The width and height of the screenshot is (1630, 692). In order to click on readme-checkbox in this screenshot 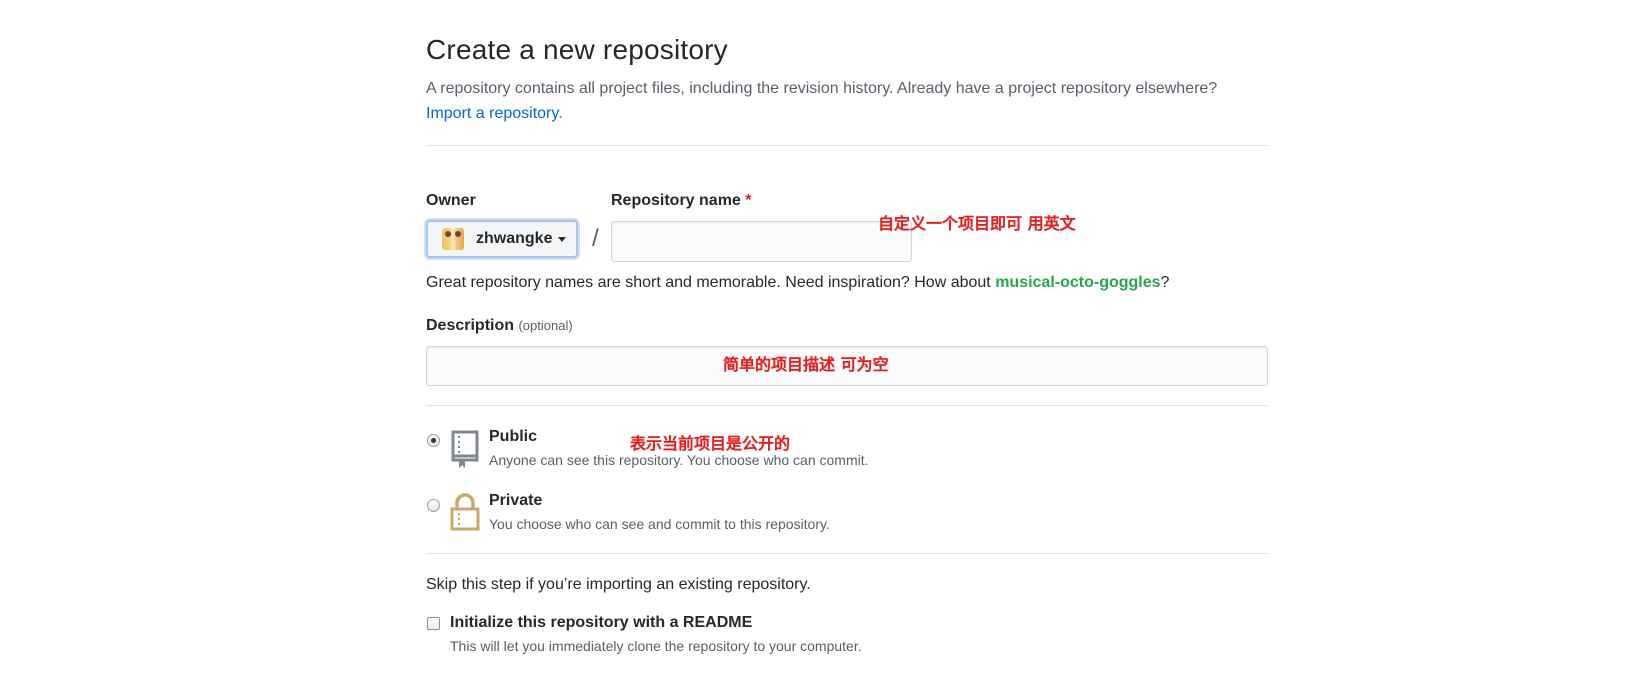, I will do `click(433, 623)`.